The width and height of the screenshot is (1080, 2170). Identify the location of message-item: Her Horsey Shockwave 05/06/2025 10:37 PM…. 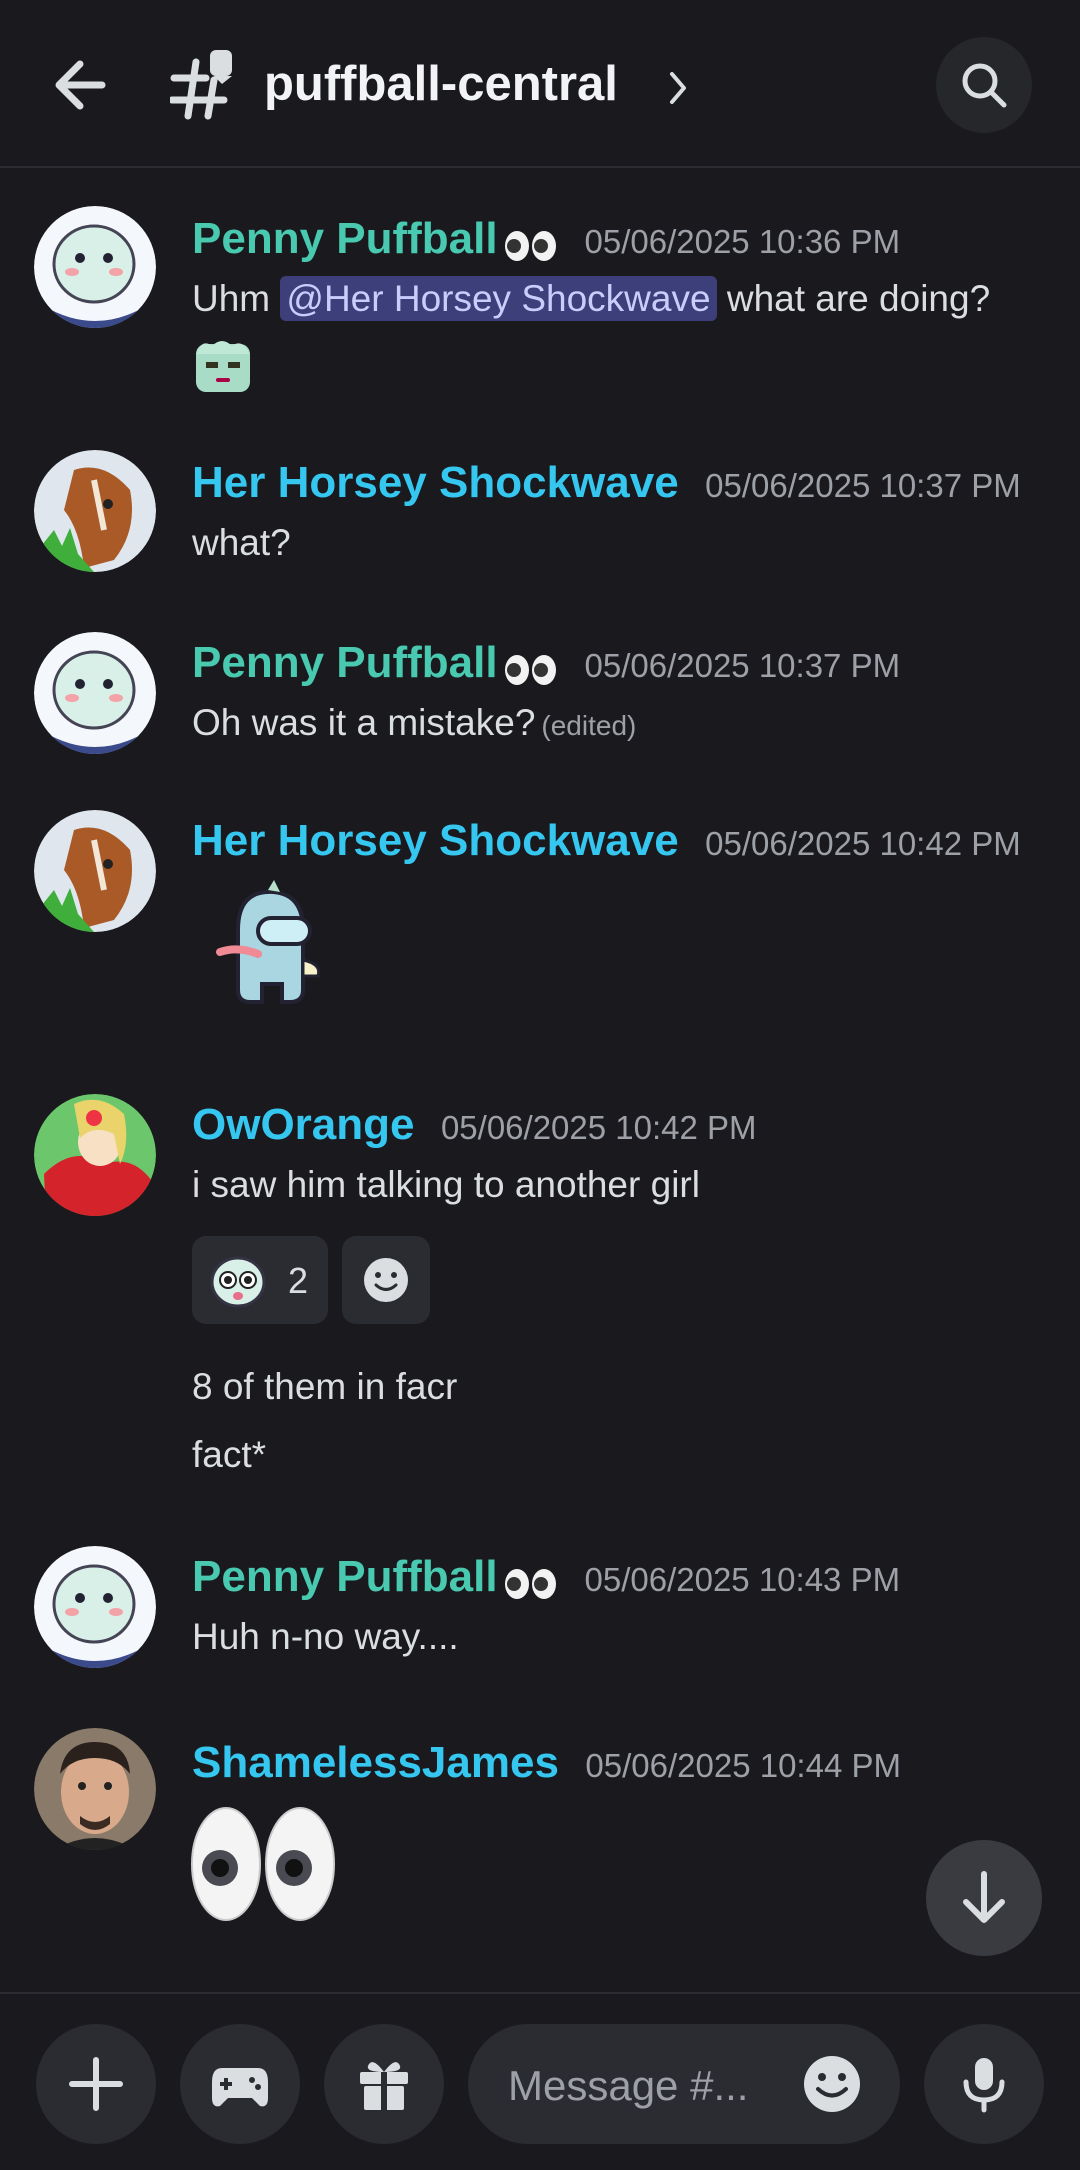
(540, 510).